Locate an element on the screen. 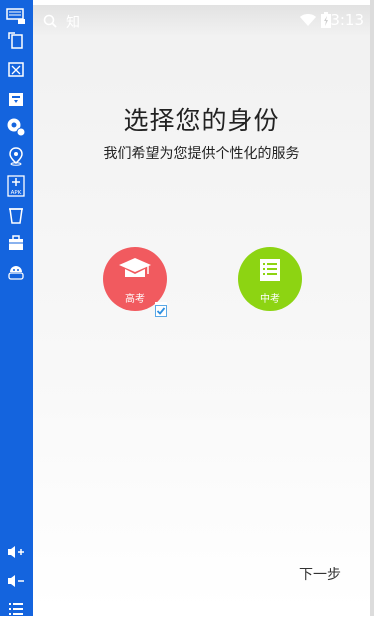  wifi-icon is located at coordinates (308, 21).